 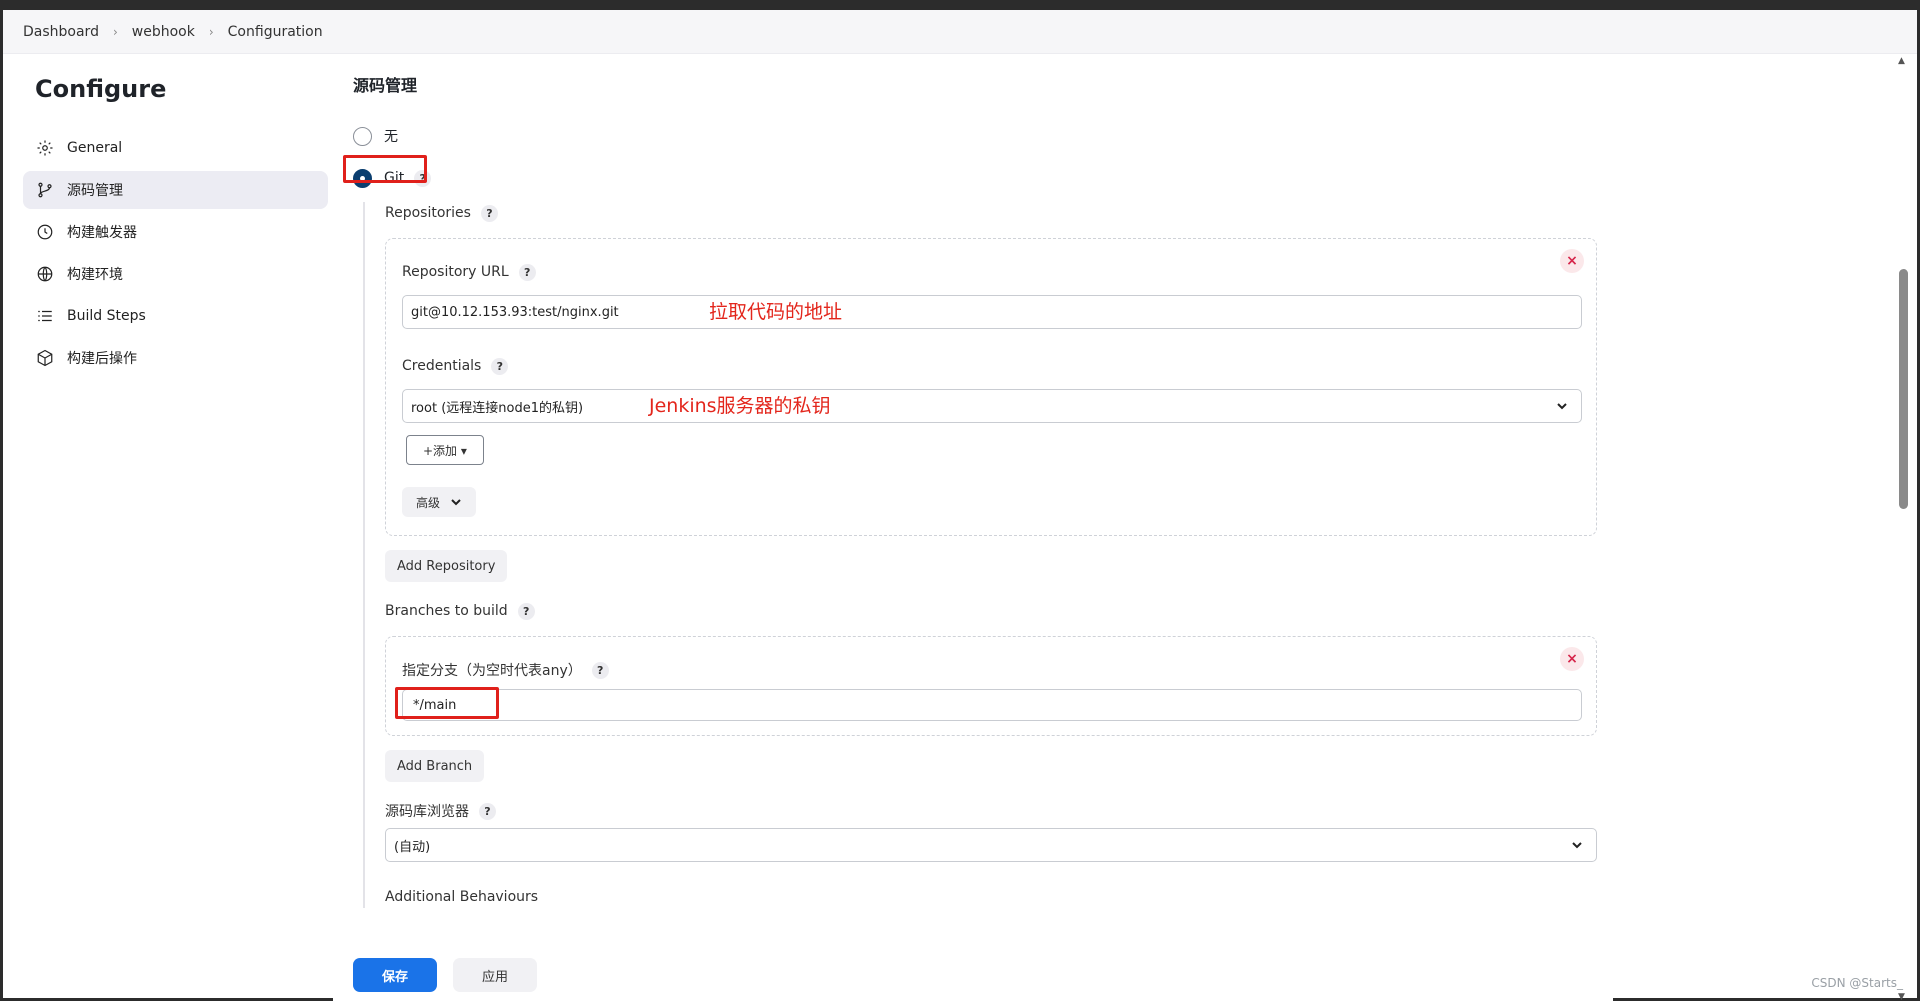 I want to click on annotation-cred-note: Jenkins服务器的私钥, so click(x=740, y=406).